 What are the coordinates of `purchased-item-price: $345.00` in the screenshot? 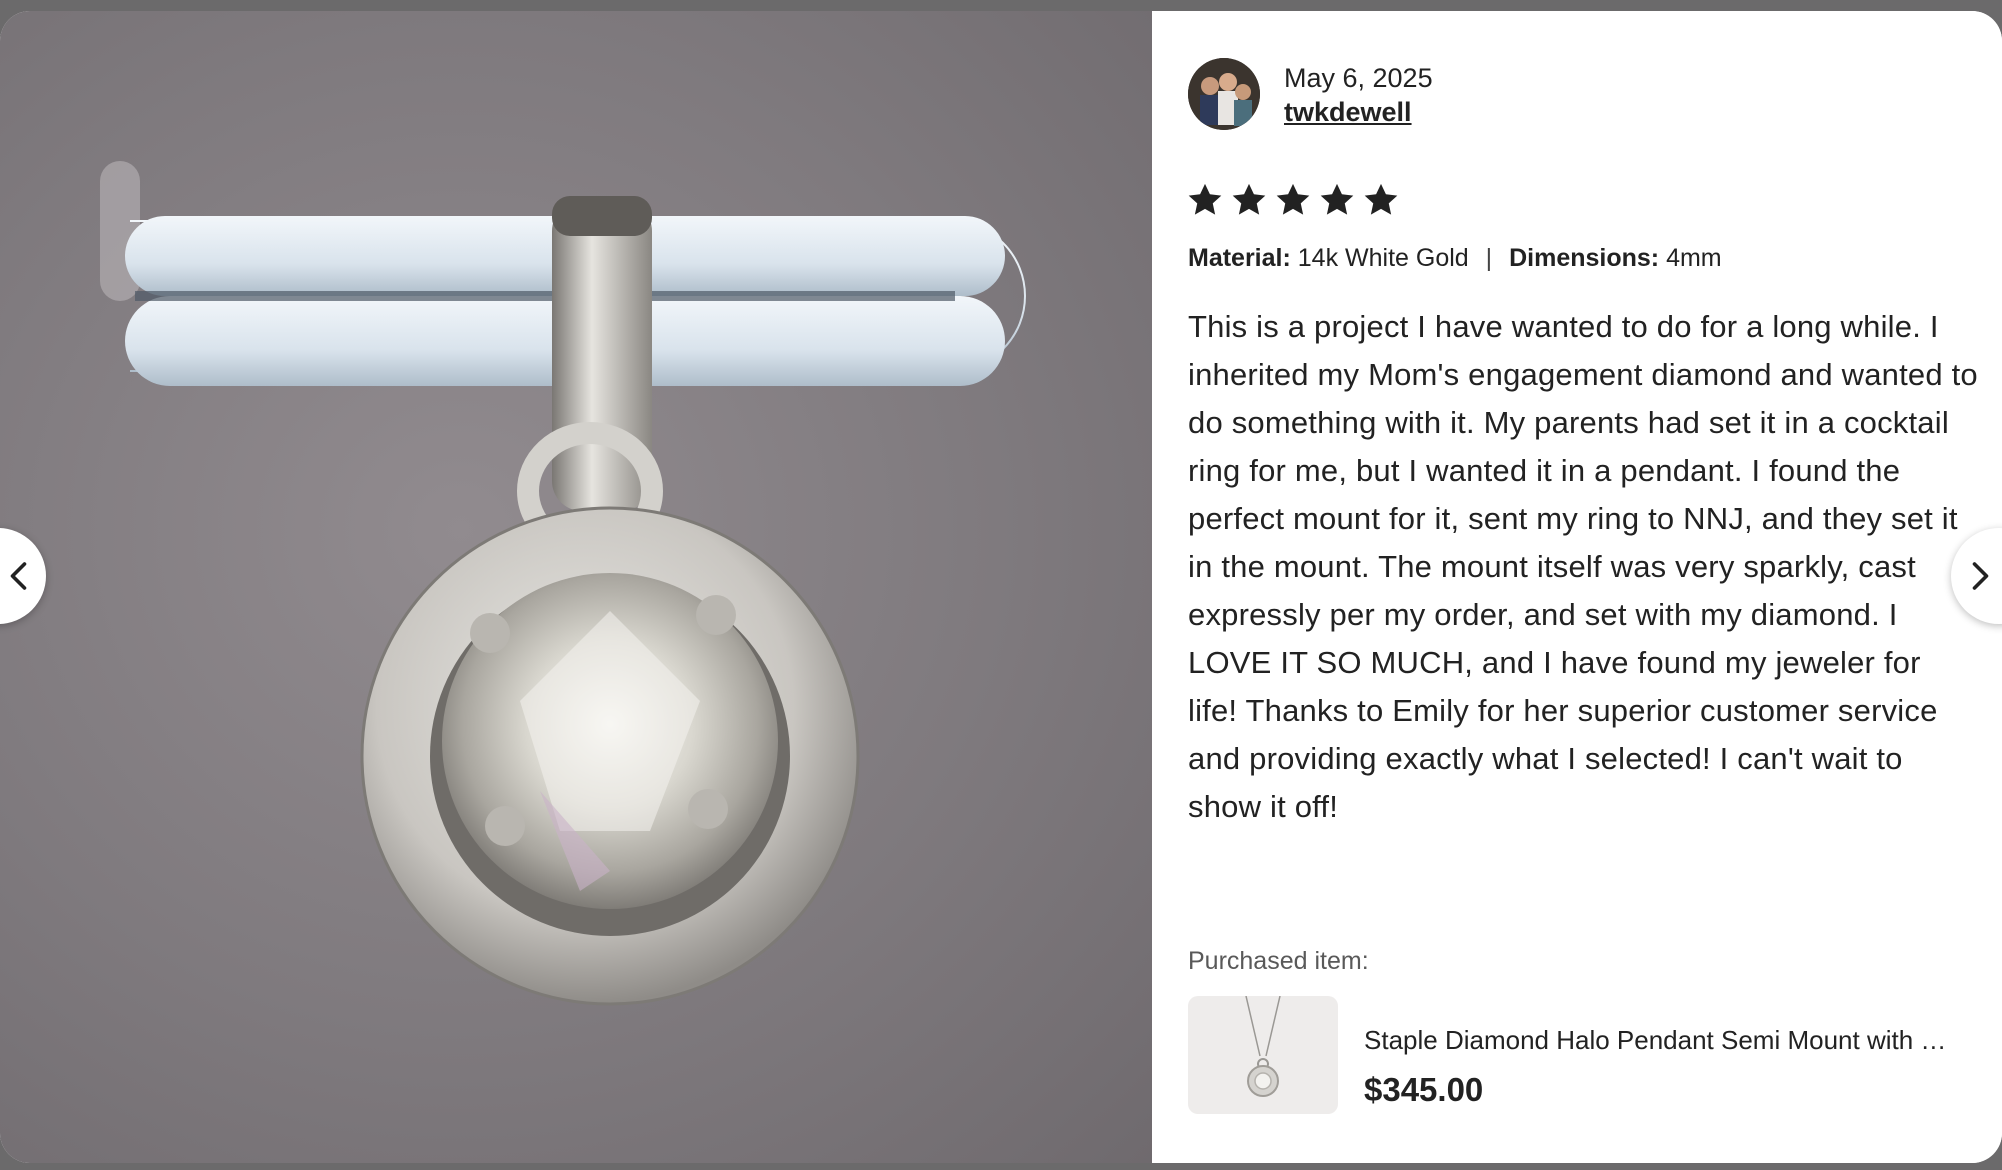 It's located at (1424, 1089).